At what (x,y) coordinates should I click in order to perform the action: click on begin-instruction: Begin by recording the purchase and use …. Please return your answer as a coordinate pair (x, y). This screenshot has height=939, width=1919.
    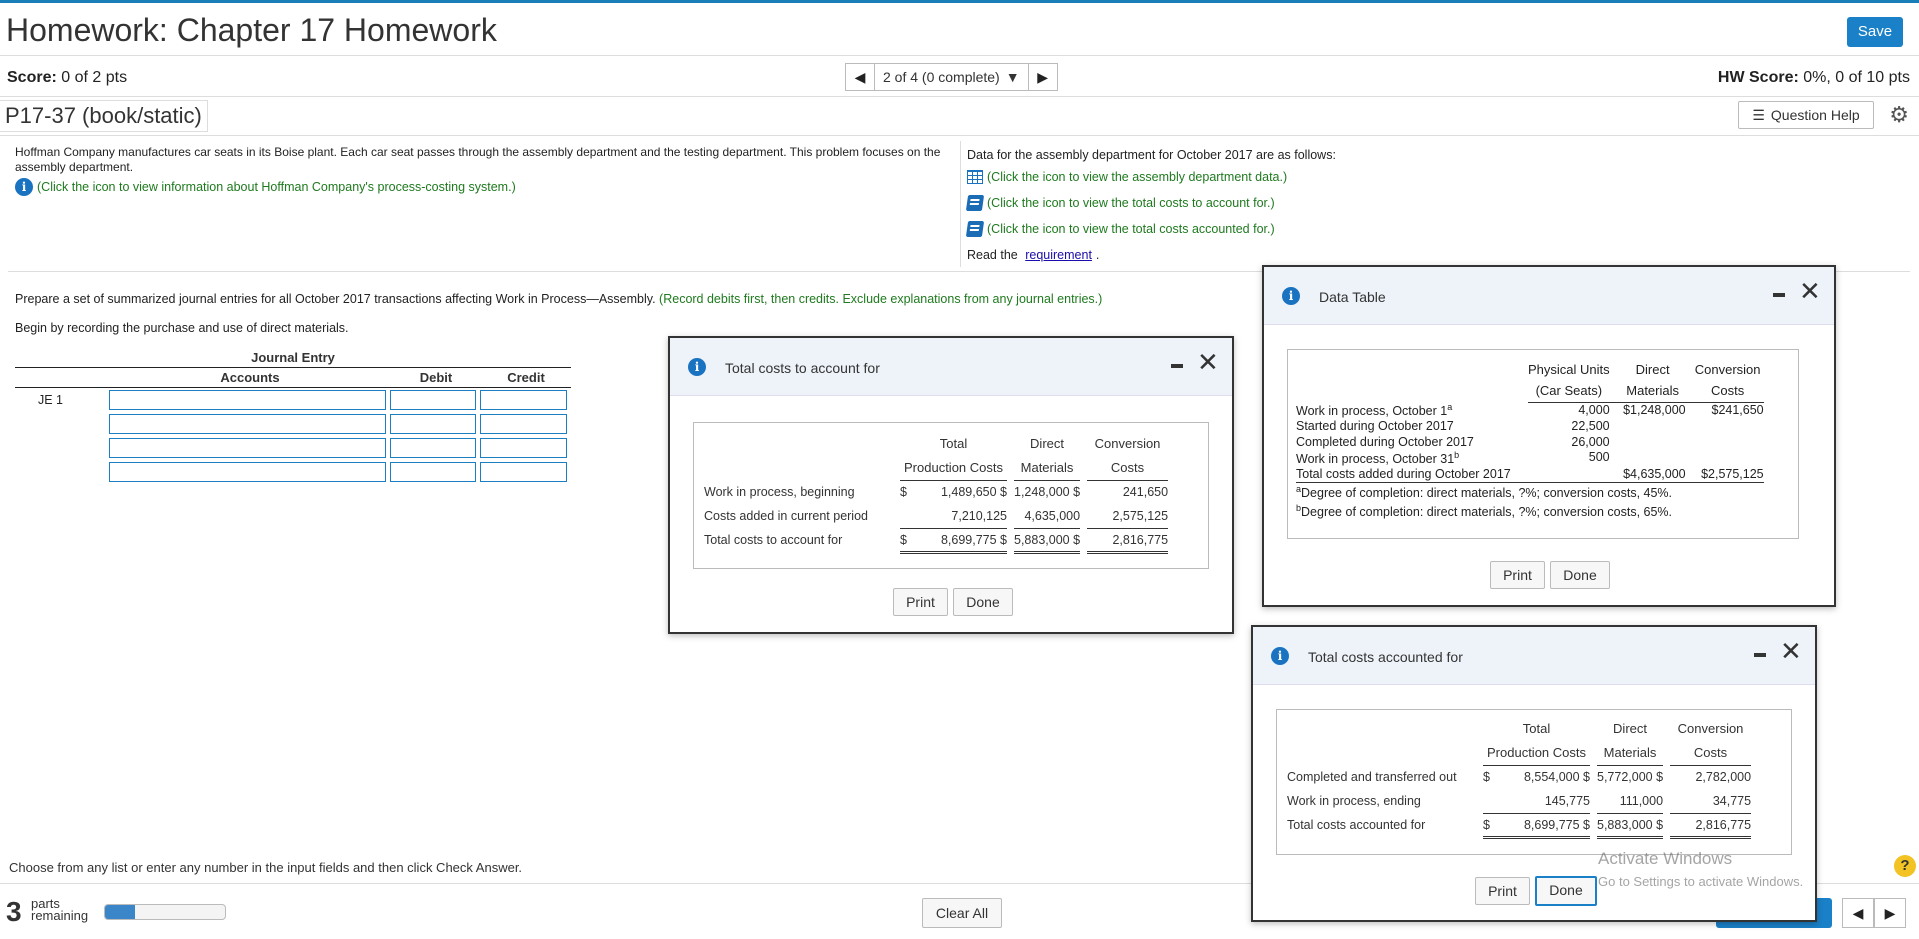
    Looking at the image, I should click on (182, 328).